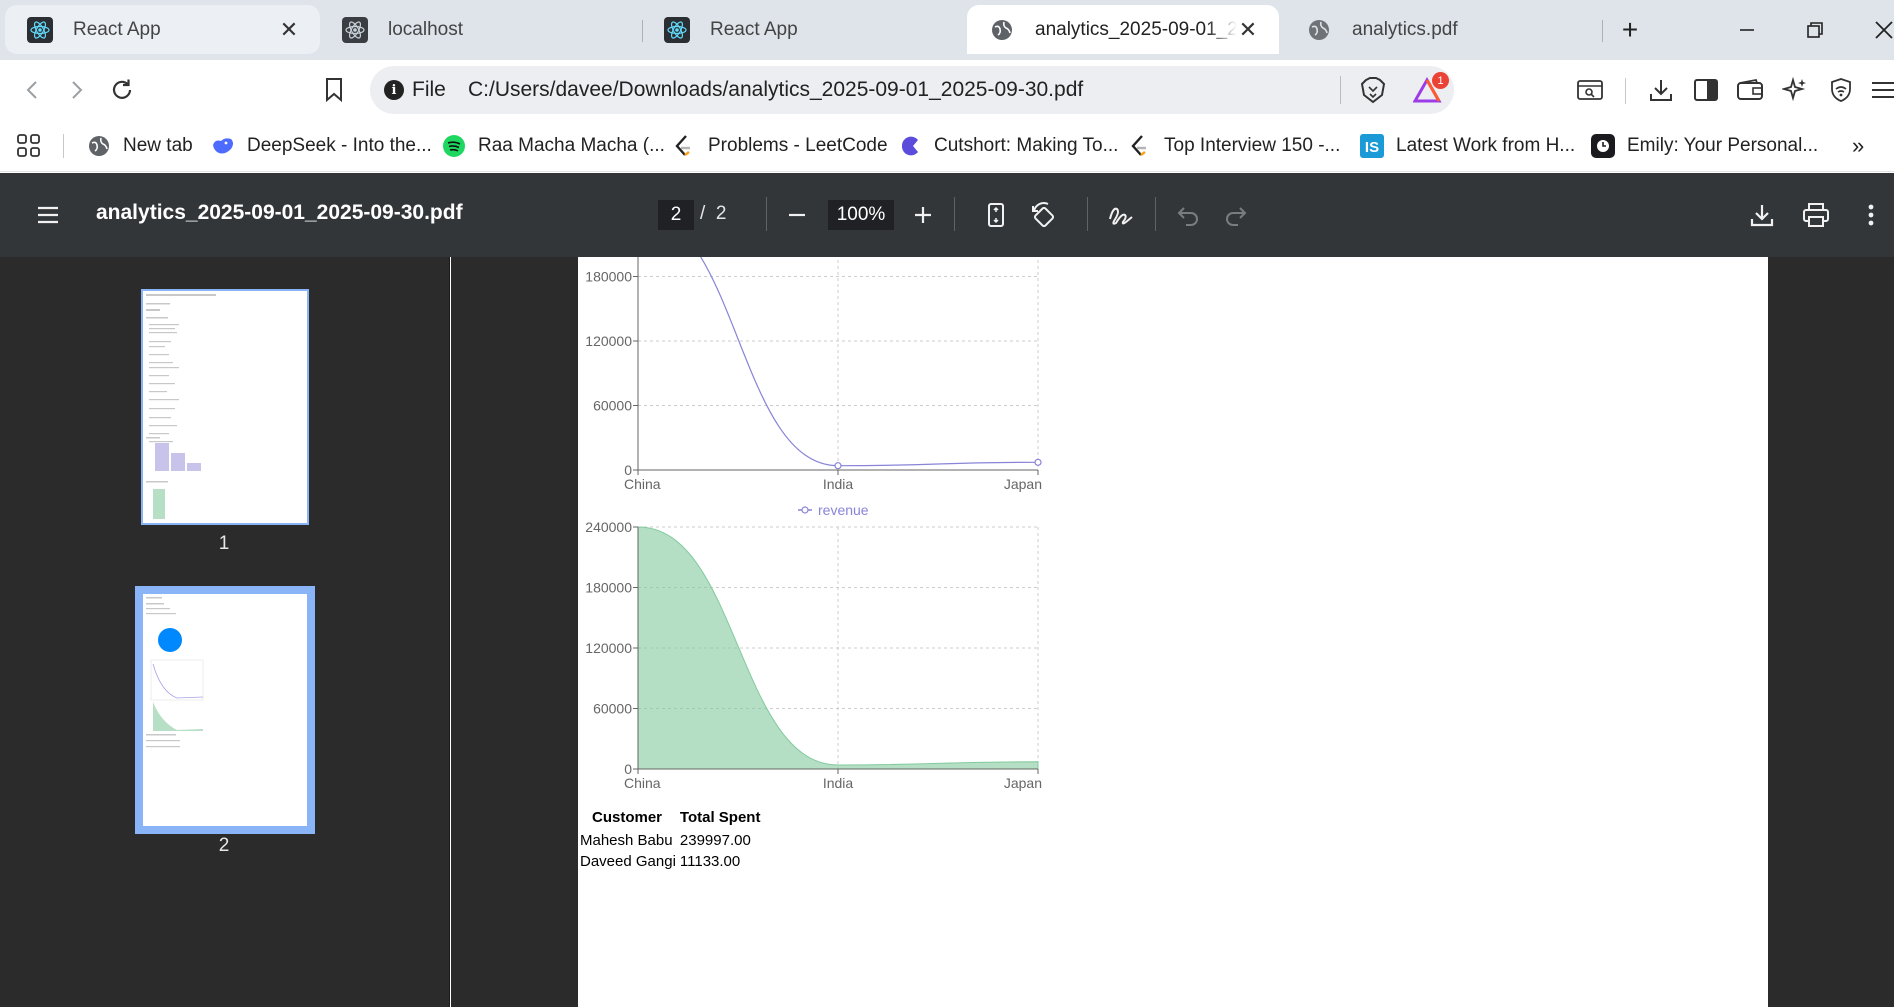  What do you see at coordinates (1373, 90) in the screenshot?
I see `brave-shield-icon` at bounding box center [1373, 90].